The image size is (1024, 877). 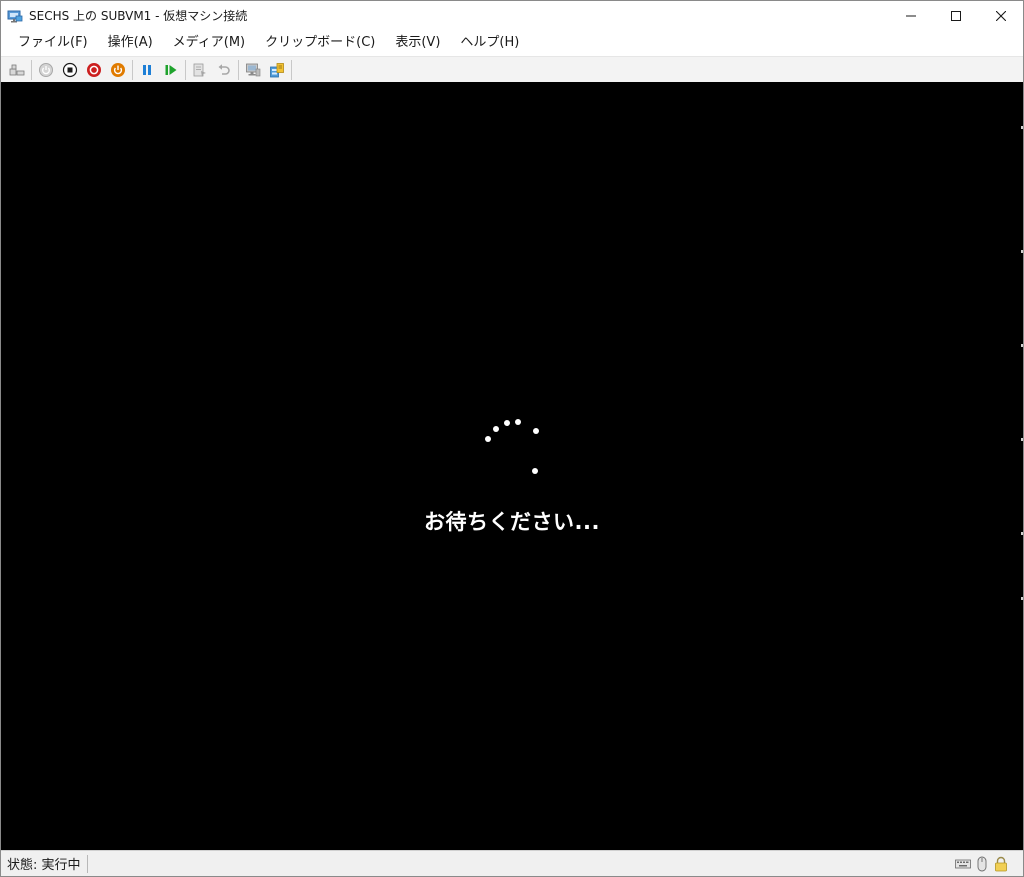 I want to click on reset-button, so click(x=171, y=70).